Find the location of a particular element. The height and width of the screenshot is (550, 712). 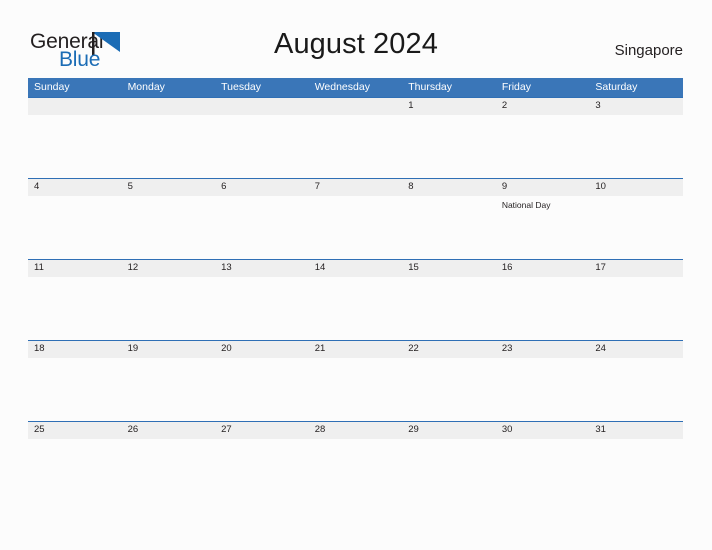

day-cell-14: 14 is located at coordinates (356, 299).